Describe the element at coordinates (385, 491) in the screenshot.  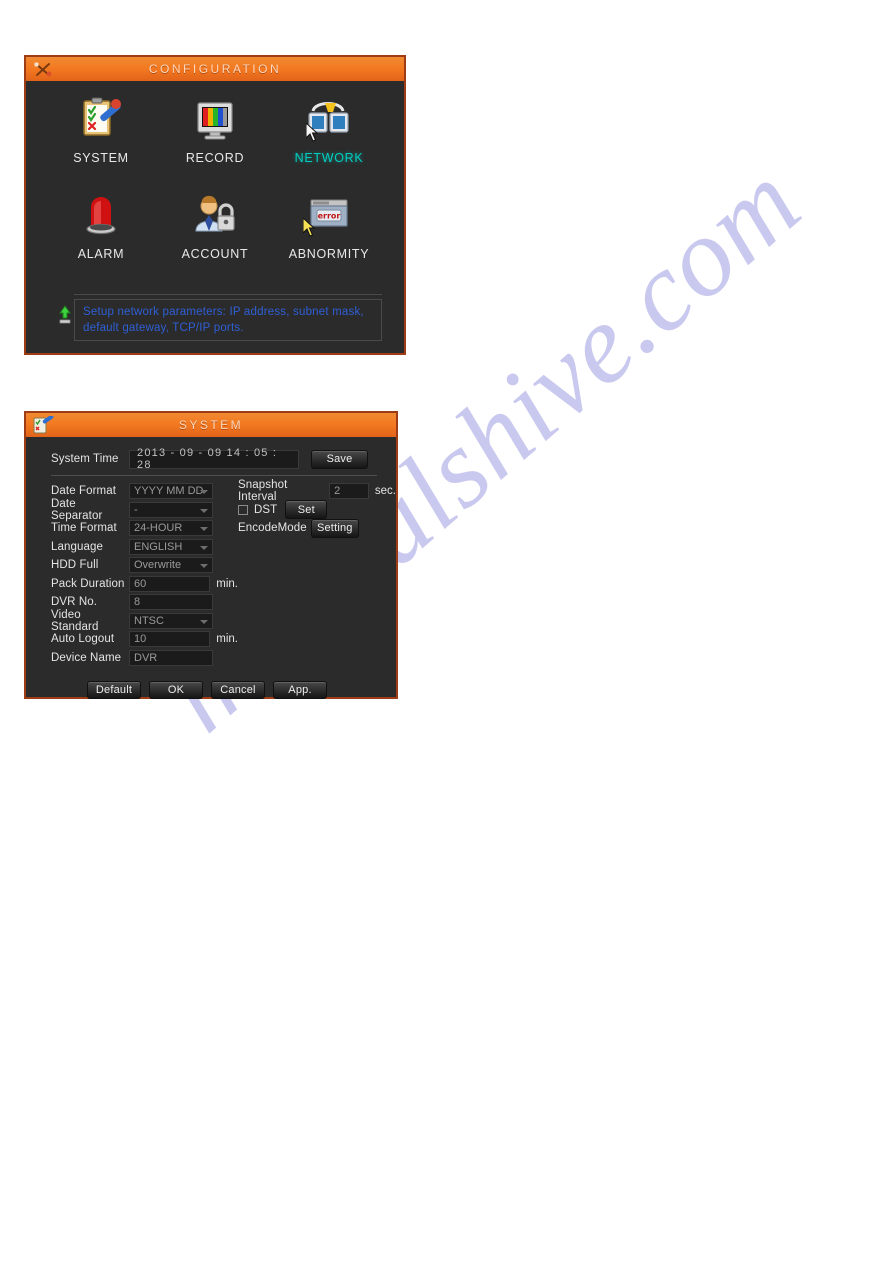
I see `snapshot-interval-unit: sec.` at that location.